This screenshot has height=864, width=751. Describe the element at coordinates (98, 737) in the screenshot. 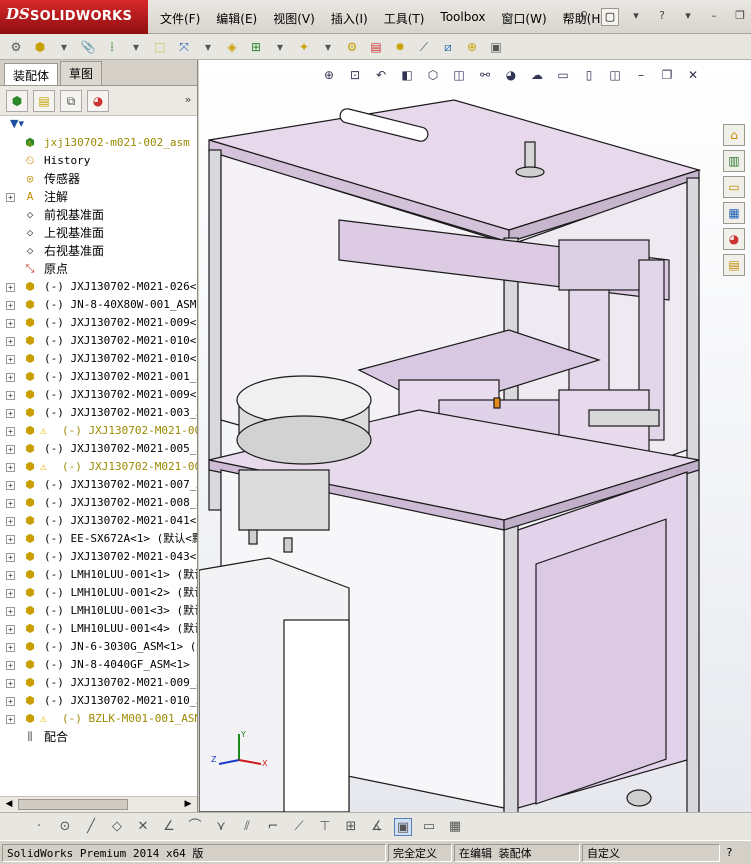

I see `tree-item: ⫼ 配合` at that location.